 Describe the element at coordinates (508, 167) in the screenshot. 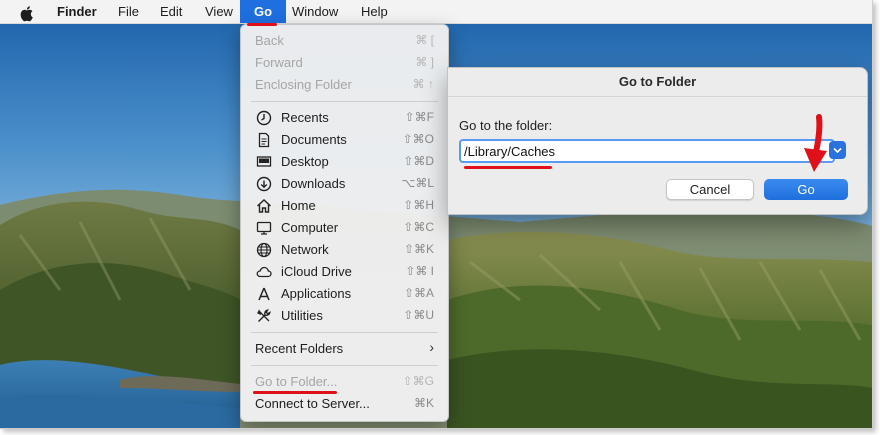

I see `annotation-underline-input` at that location.